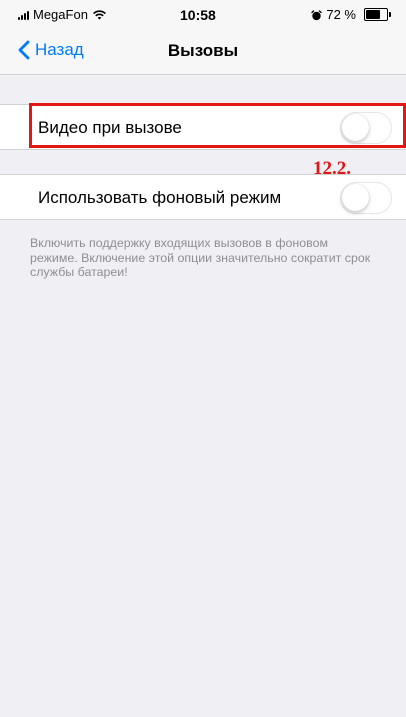 The width and height of the screenshot is (406, 717). Describe the element at coordinates (99, 15) in the screenshot. I see `wifi-icon` at that location.